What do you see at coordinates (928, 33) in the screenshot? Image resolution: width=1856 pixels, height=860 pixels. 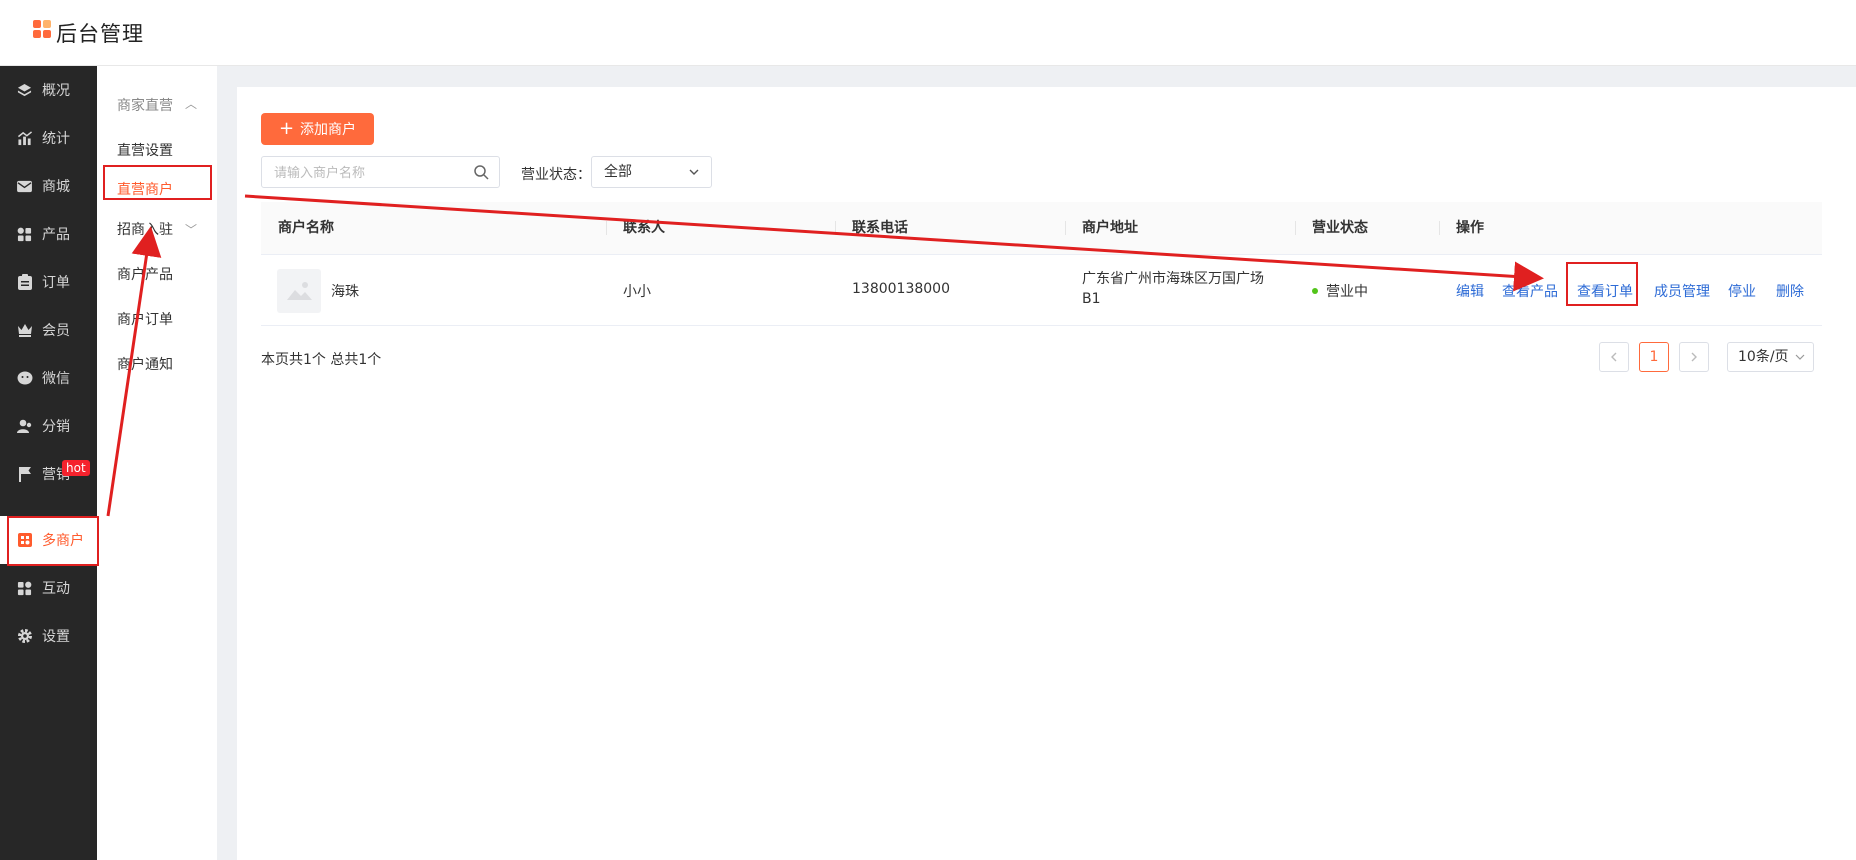 I see `top-bar: 后台管理` at bounding box center [928, 33].